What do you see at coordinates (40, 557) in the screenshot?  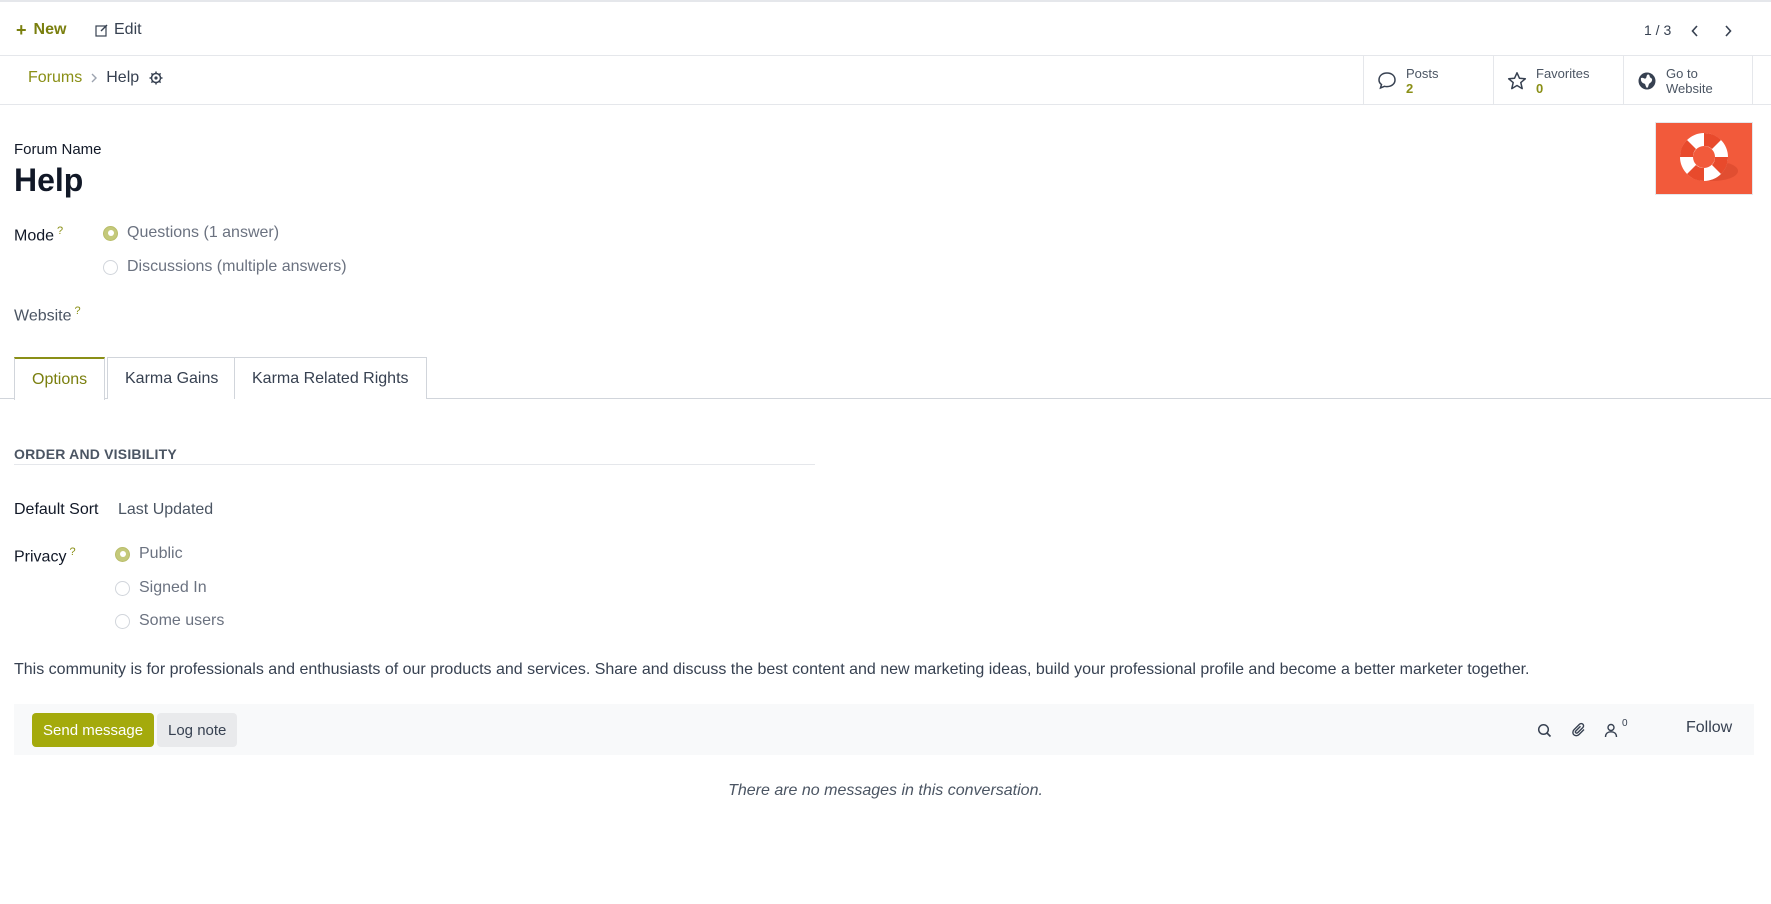 I see `privacy-label-text: Privacy` at bounding box center [40, 557].